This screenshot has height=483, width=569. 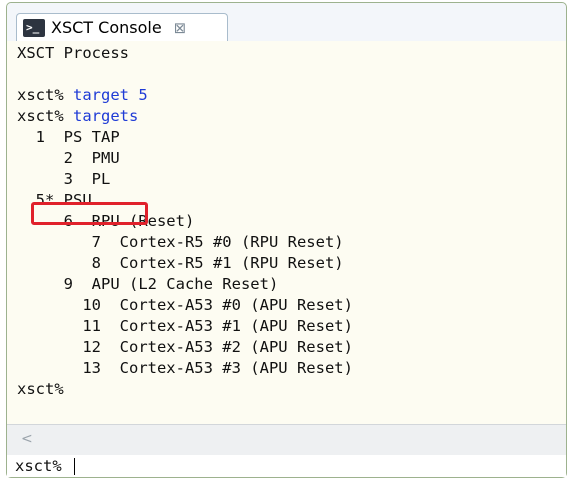 What do you see at coordinates (38, 466) in the screenshot?
I see `input-prompt: xsct%` at bounding box center [38, 466].